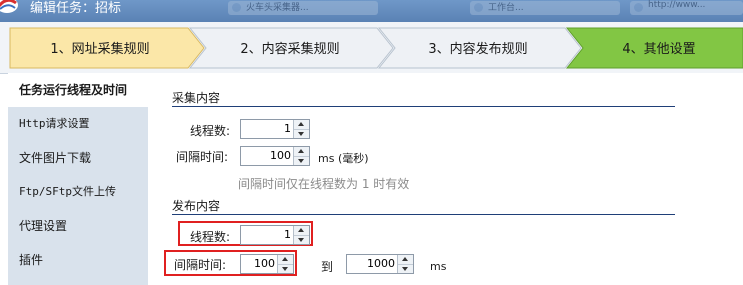 The height and width of the screenshot is (285, 743). I want to click on sidebar-item-label: Ftp/SFtp文件上传, so click(67, 191).